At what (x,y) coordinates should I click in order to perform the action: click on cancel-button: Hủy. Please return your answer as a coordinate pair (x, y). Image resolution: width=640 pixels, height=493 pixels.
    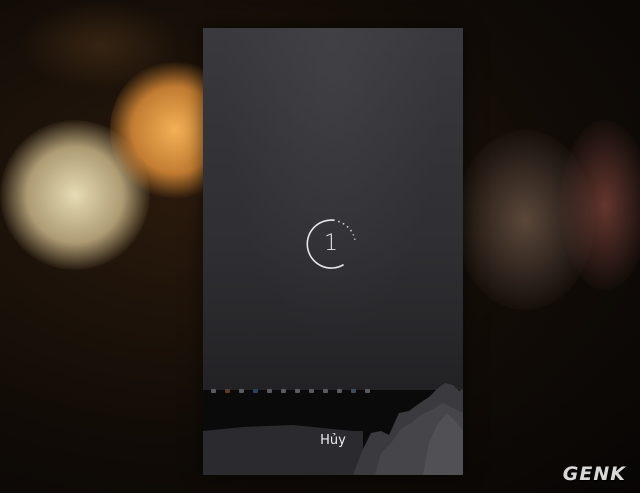
    Looking at the image, I should click on (333, 440).